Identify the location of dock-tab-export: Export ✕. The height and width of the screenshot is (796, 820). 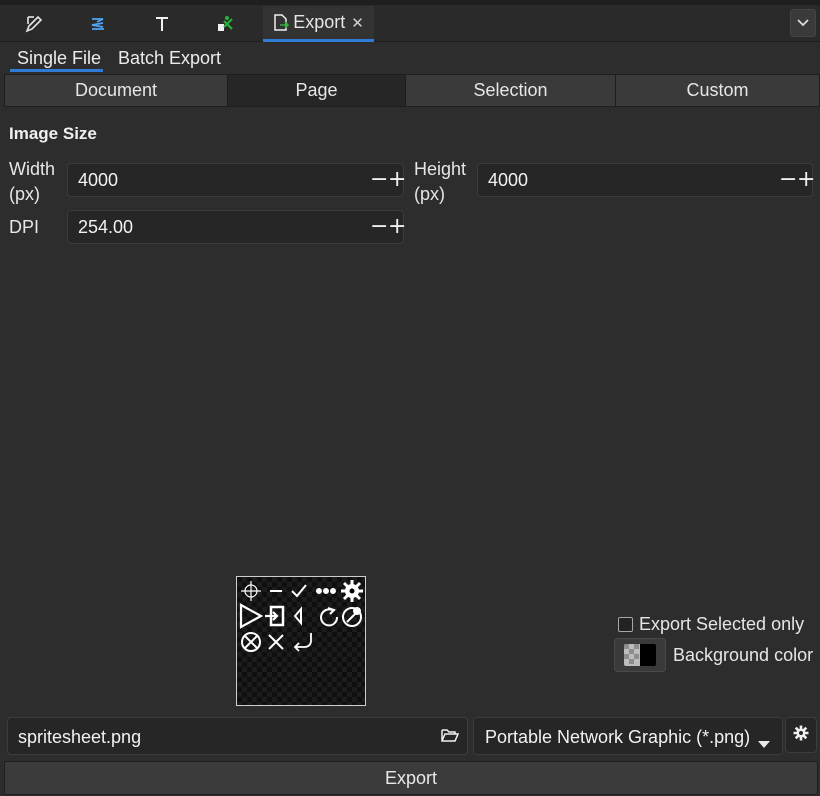
(318, 24).